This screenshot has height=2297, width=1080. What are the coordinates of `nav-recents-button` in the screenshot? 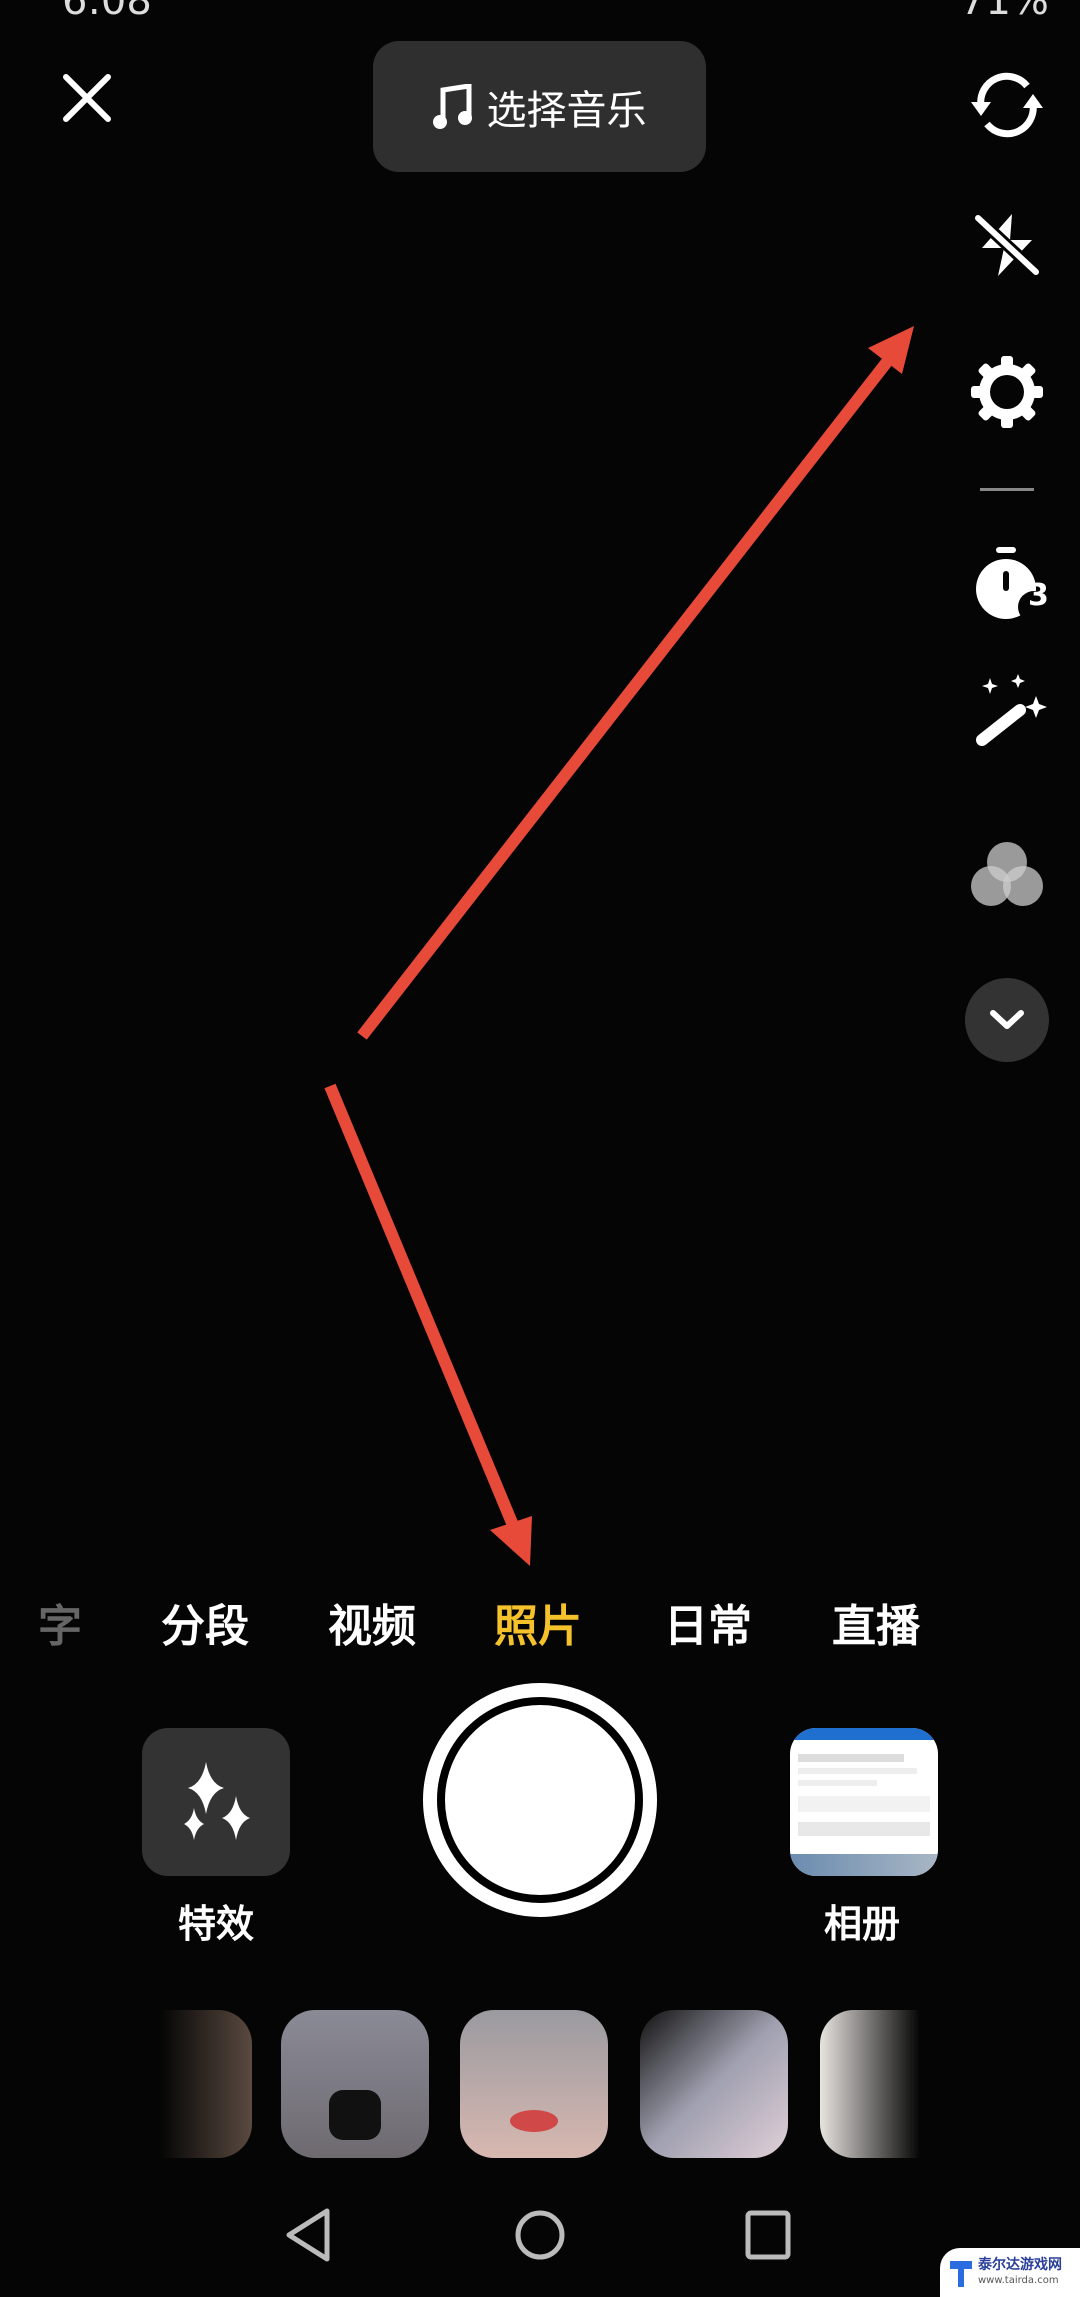 It's located at (768, 2235).